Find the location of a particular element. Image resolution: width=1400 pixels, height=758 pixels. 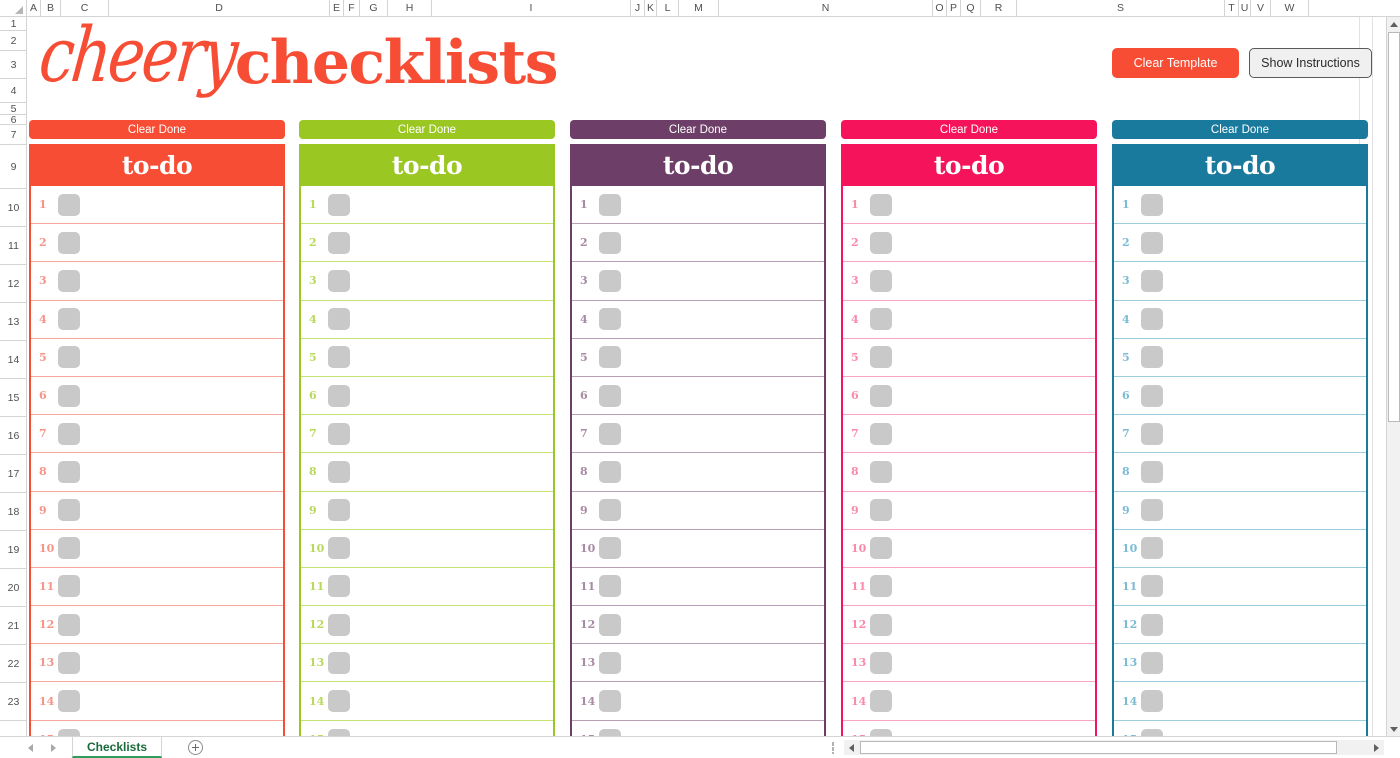

horizontal-scroll-track is located at coordinates (1114, 747).